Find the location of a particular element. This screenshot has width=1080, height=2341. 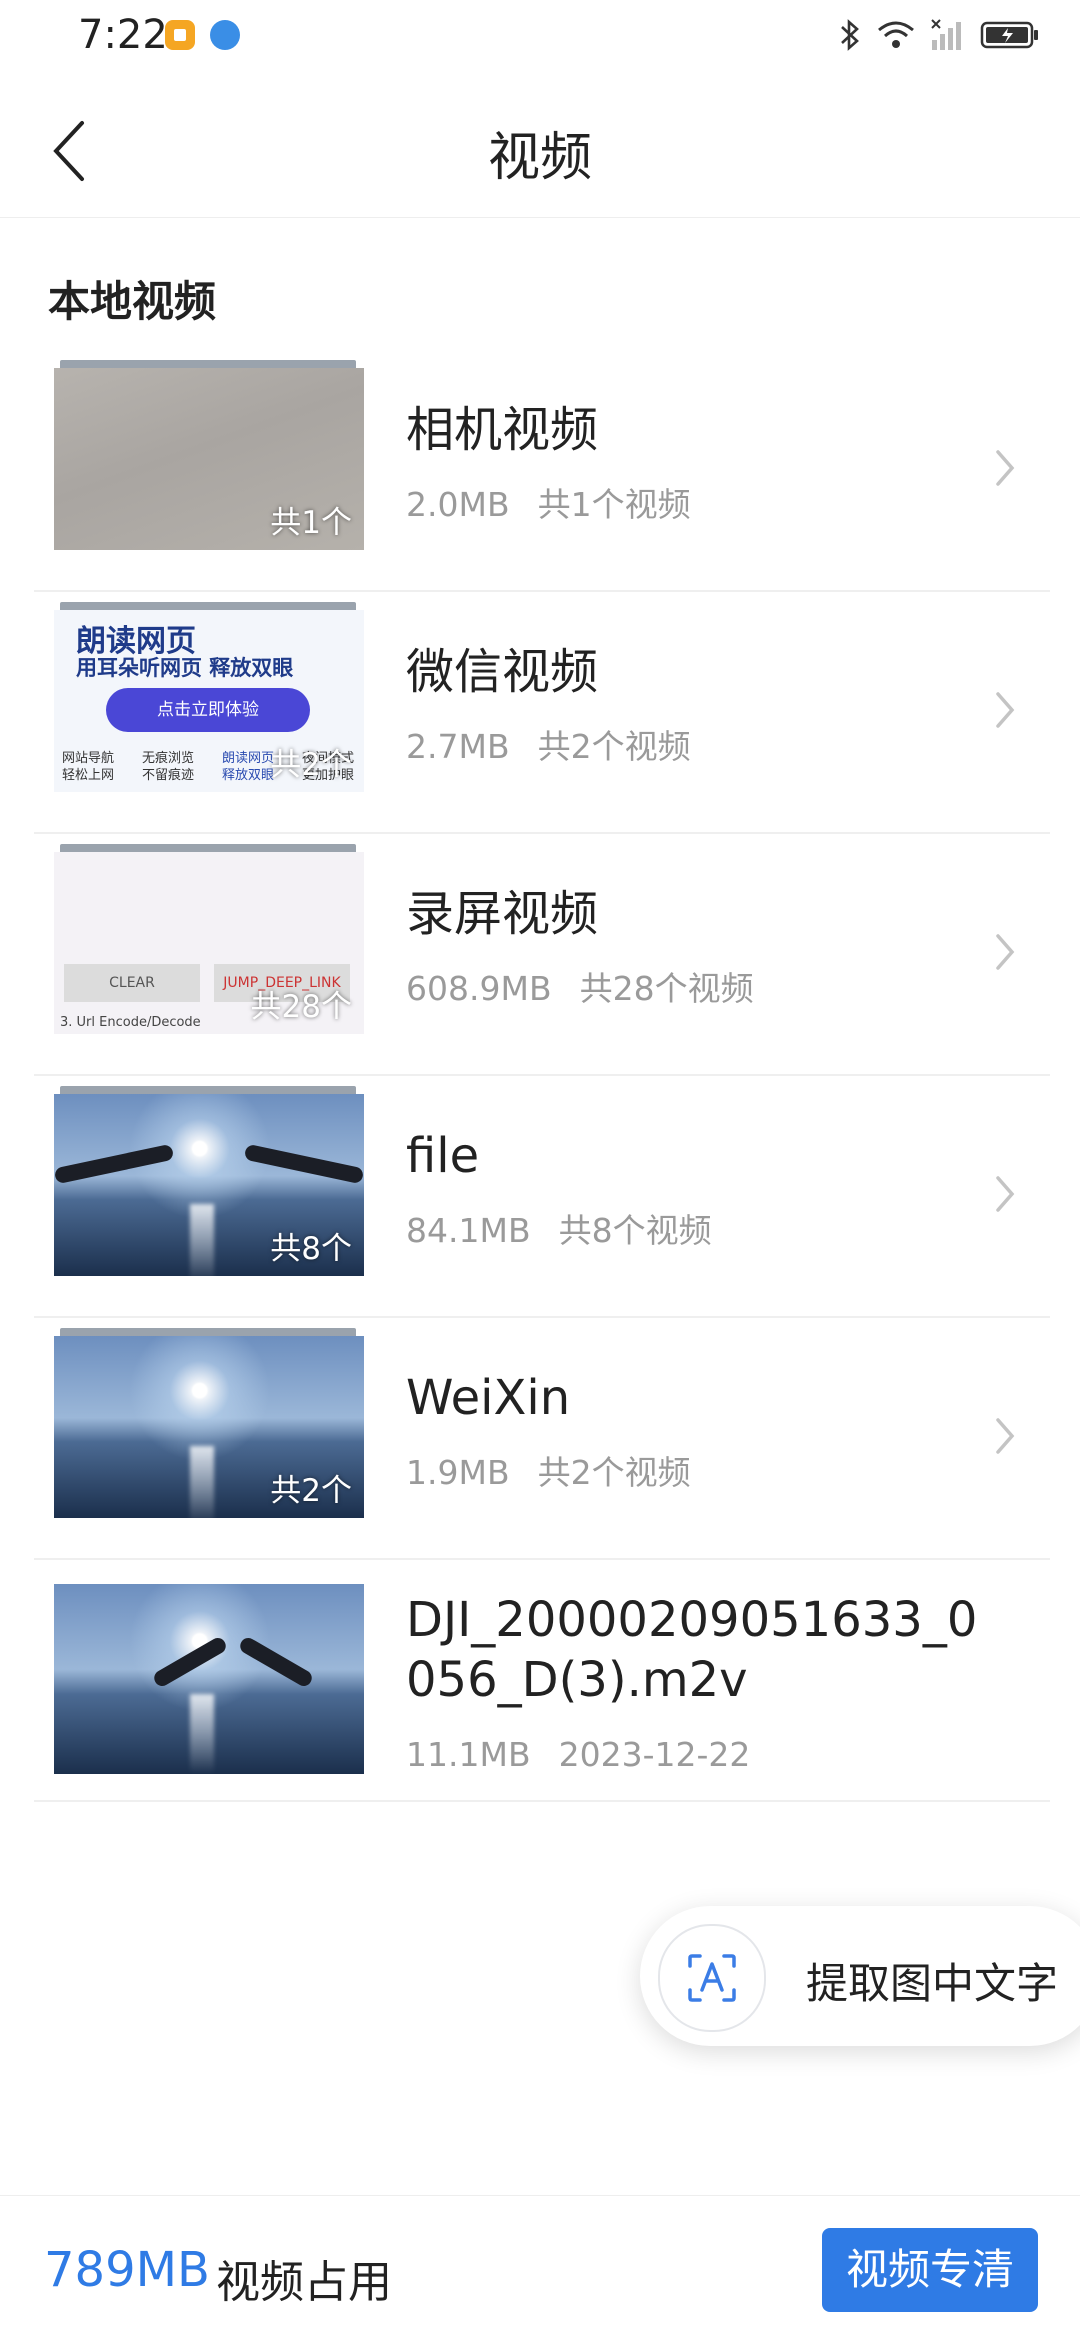

folder-meta: 84.1MB 共8个视频 is located at coordinates (559, 1228).